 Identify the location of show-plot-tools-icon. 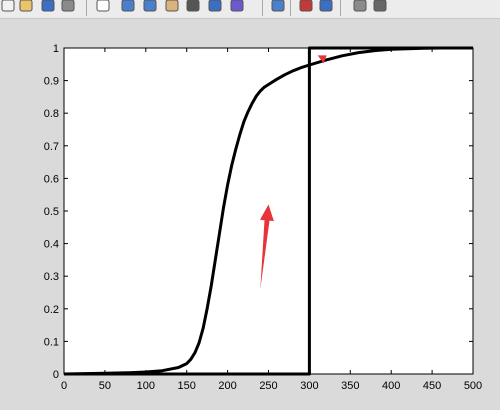
(380, 6).